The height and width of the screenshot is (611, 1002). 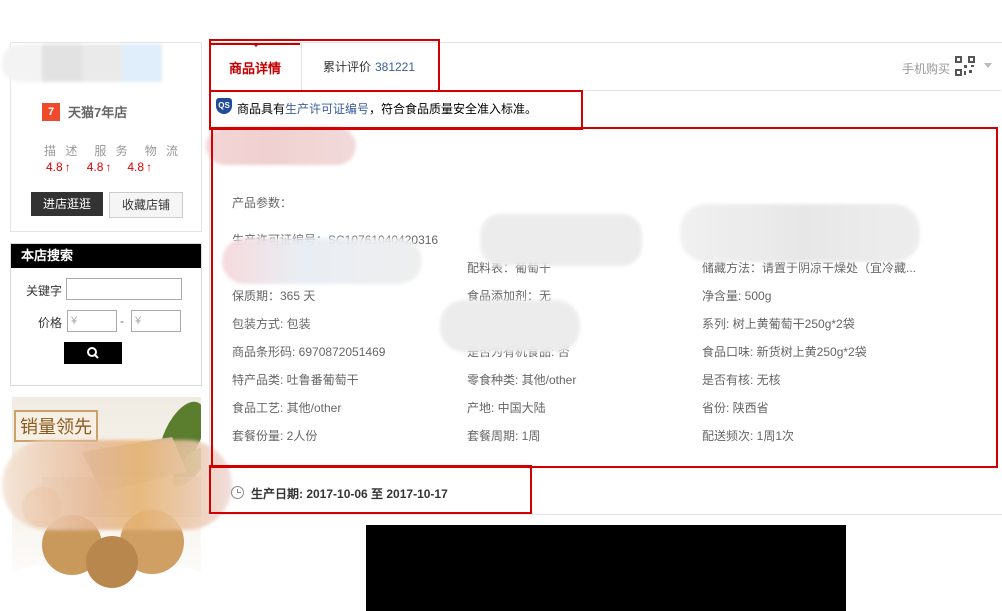 What do you see at coordinates (965, 66) in the screenshot?
I see `qr-code-icon` at bounding box center [965, 66].